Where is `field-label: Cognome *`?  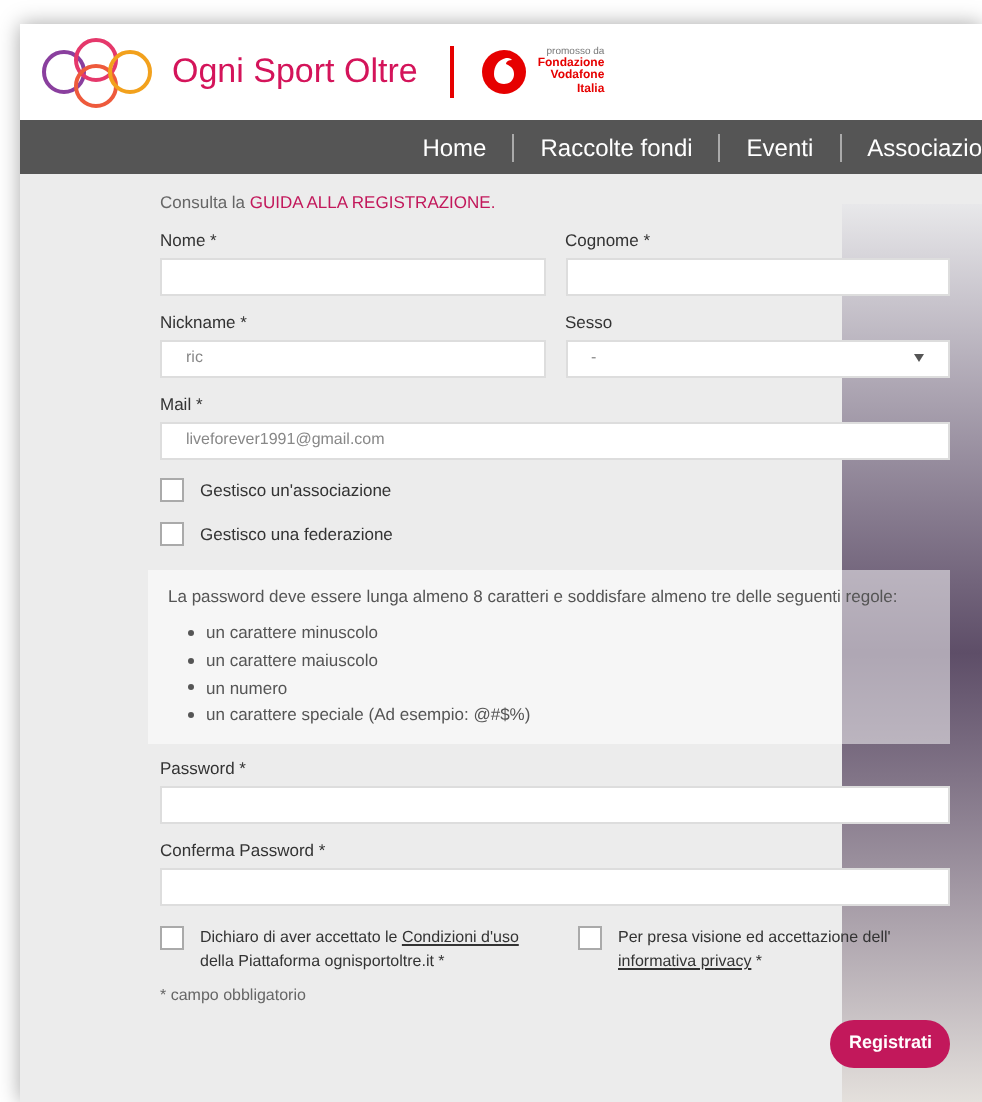 field-label: Cognome * is located at coordinates (609, 238).